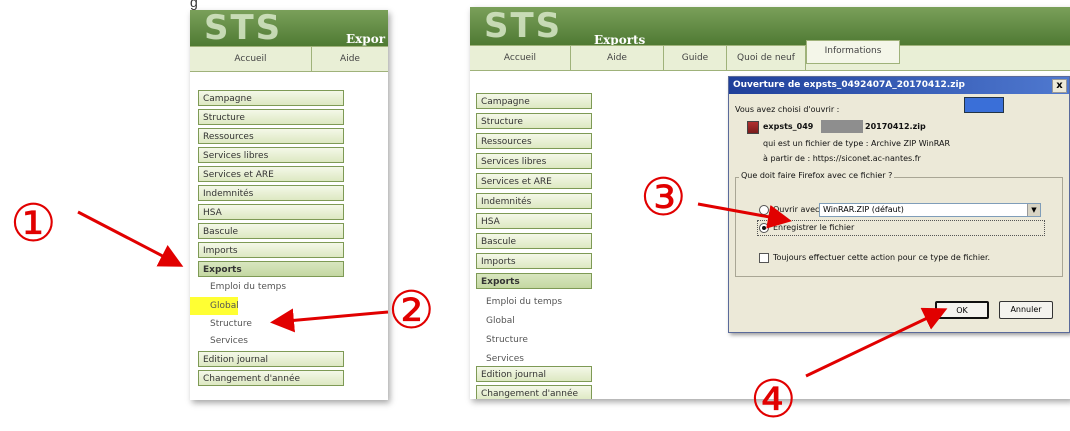 This screenshot has height=431, width=1070. I want to click on callout-2: ②, so click(411, 311).